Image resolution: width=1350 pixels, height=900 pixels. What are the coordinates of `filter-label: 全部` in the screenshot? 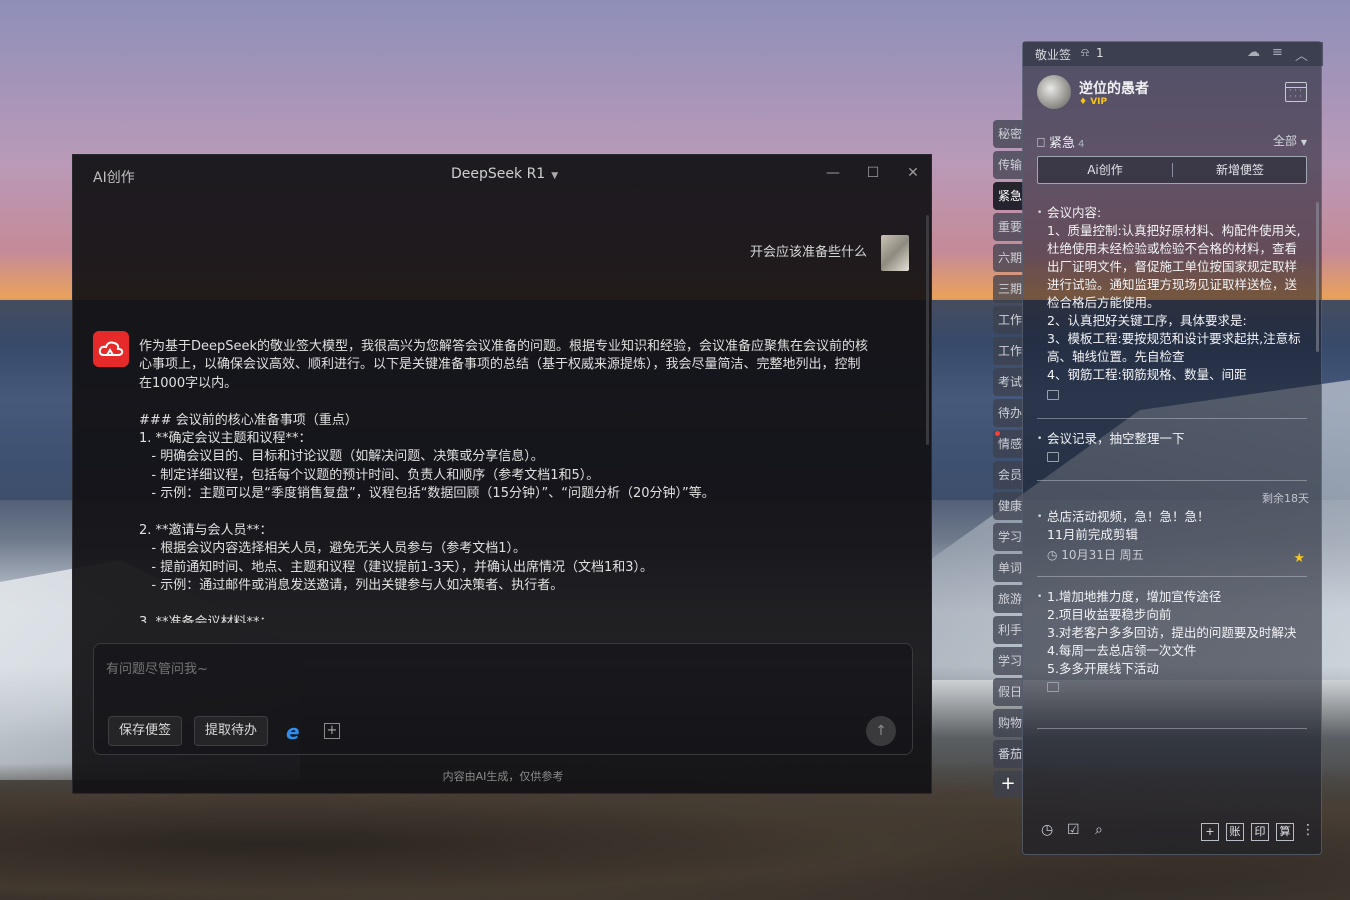 It's located at (1285, 141).